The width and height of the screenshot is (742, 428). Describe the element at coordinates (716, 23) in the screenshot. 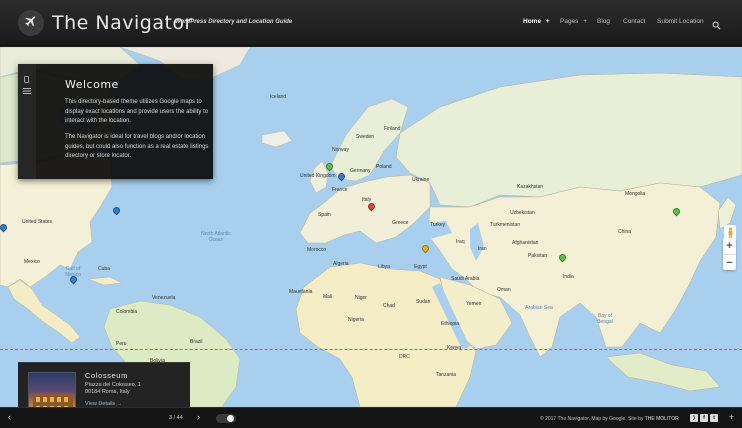

I see `search-icon` at that location.